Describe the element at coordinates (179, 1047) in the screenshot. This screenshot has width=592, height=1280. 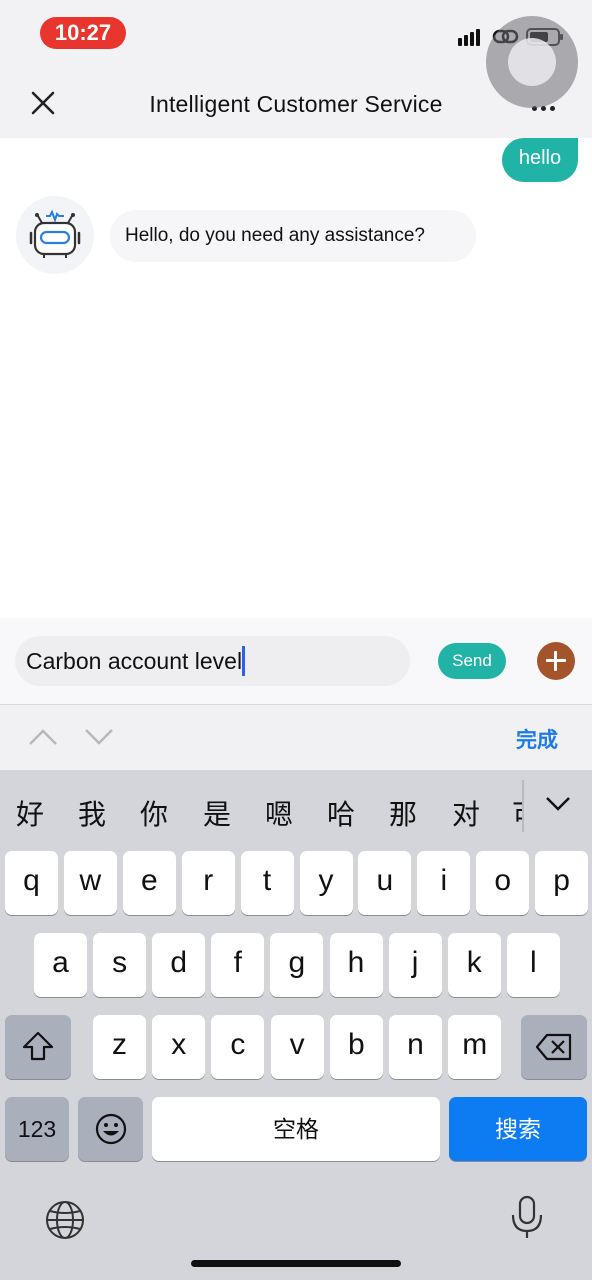
I see `key-x: x` at that location.